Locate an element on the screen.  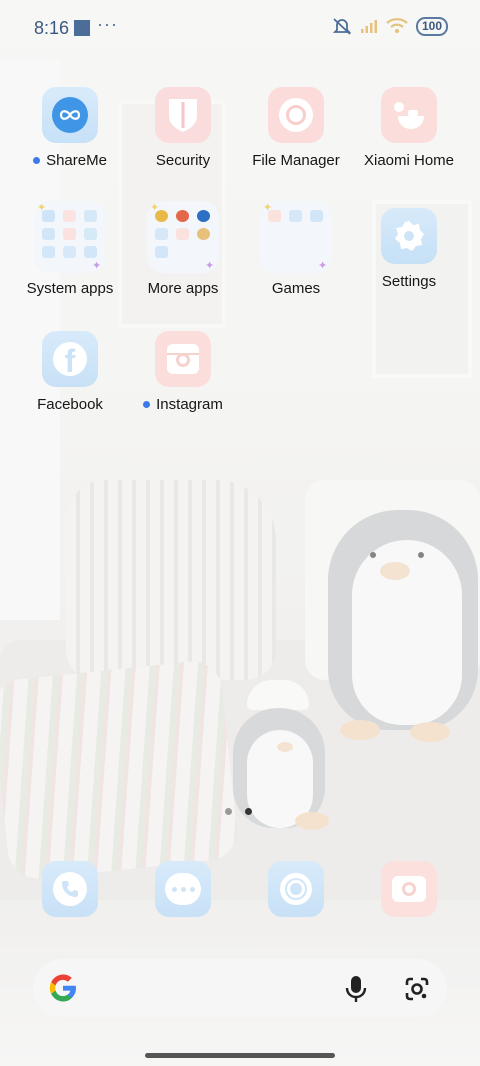
chrome-icon is located at coordinates (296, 889).